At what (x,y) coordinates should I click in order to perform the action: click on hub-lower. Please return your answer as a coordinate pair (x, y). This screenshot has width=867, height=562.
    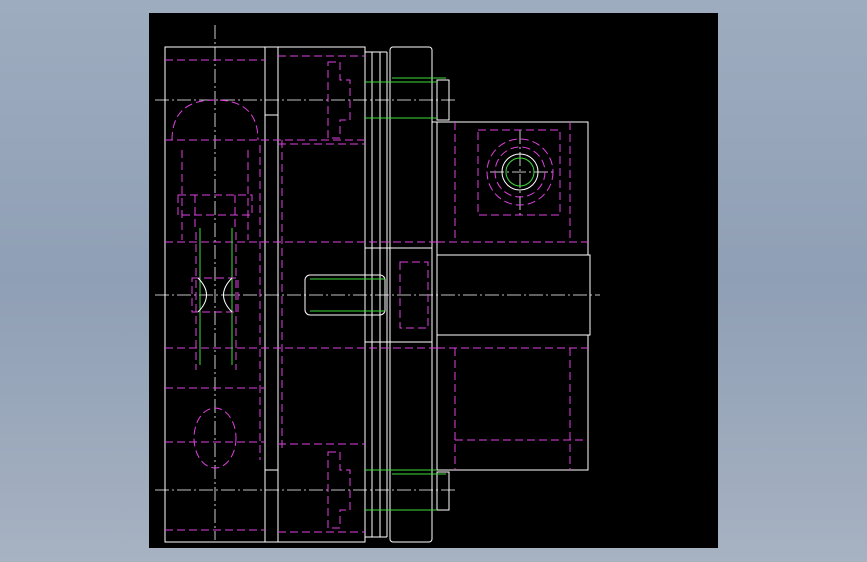
    Looking at the image, I should click on (513, 402).